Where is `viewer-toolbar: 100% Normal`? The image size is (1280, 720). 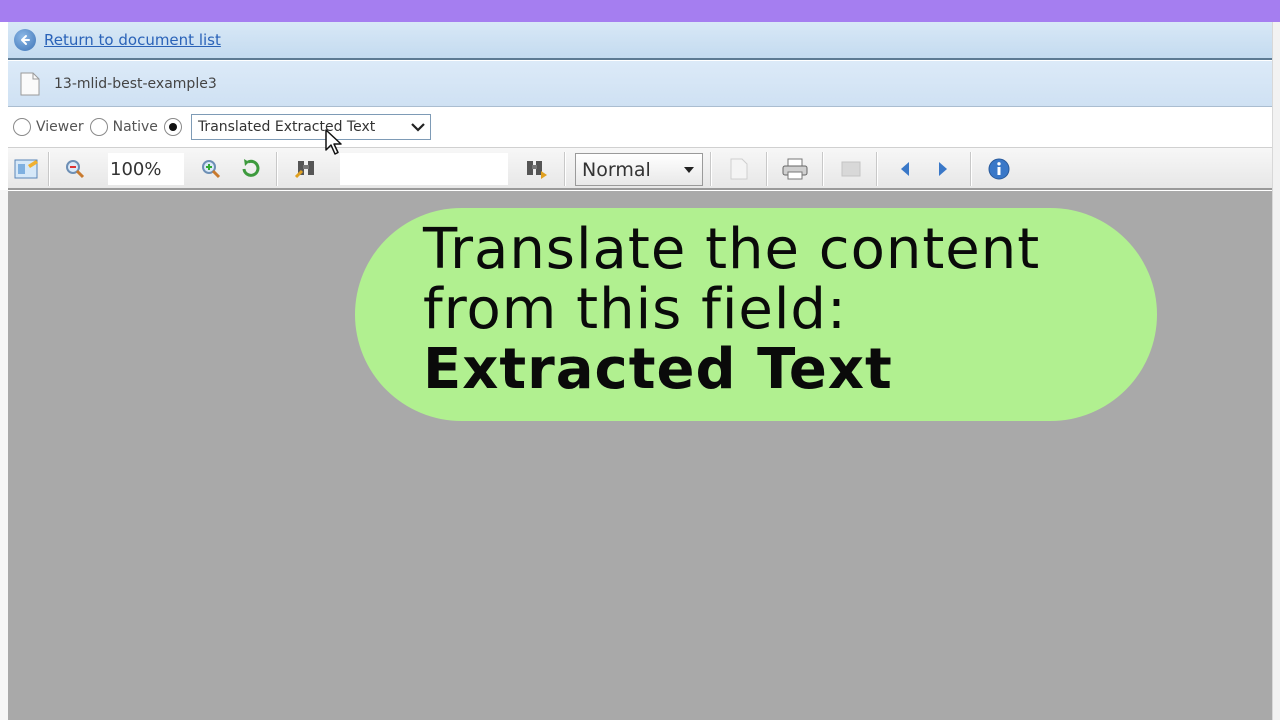 viewer-toolbar: 100% Normal is located at coordinates (640, 168).